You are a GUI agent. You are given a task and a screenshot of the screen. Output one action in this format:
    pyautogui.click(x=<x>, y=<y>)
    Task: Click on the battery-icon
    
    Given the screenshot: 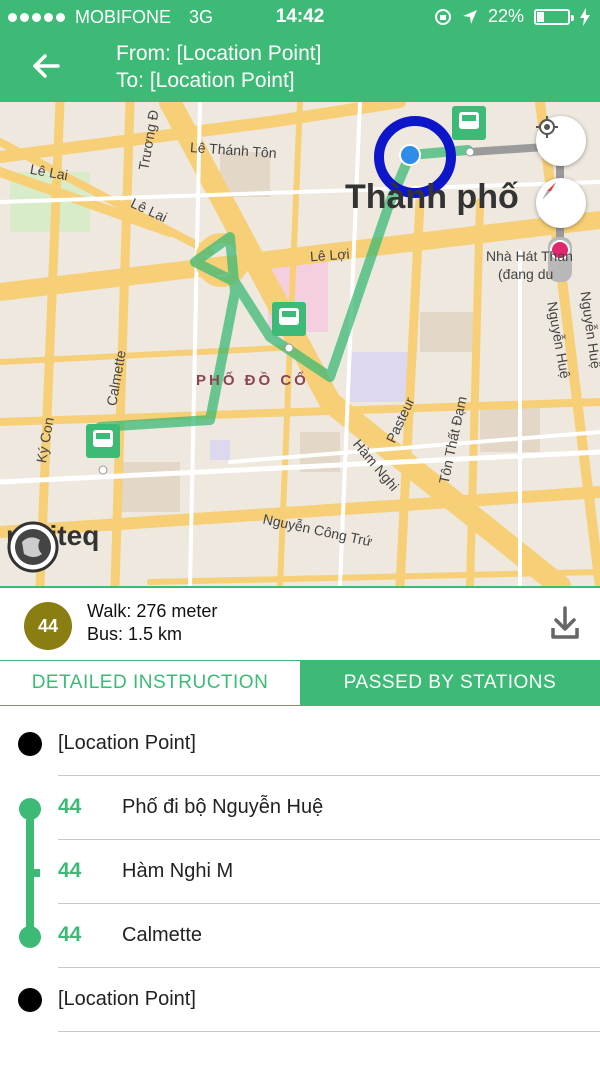 What is the action you would take?
    pyautogui.click(x=554, y=16)
    